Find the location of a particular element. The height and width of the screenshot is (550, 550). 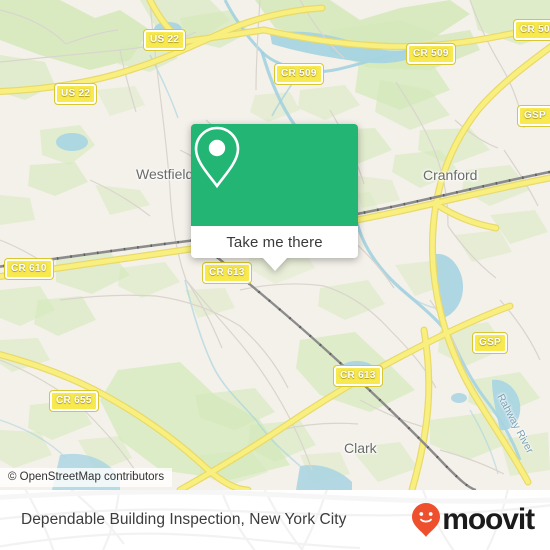

popup-action-bar: Take me there is located at coordinates (274, 248).